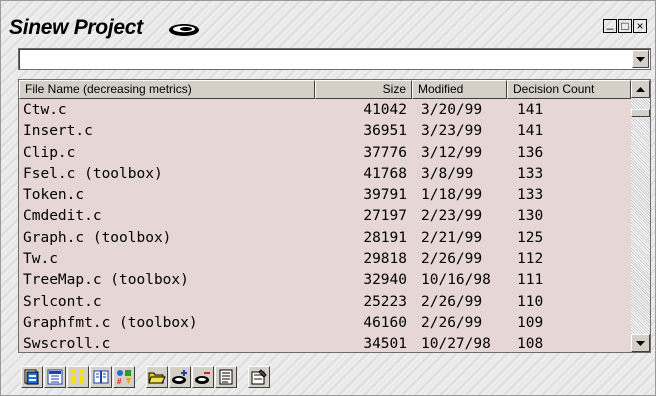 The image size is (656, 396). I want to click on file-size: 46160, so click(385, 322).